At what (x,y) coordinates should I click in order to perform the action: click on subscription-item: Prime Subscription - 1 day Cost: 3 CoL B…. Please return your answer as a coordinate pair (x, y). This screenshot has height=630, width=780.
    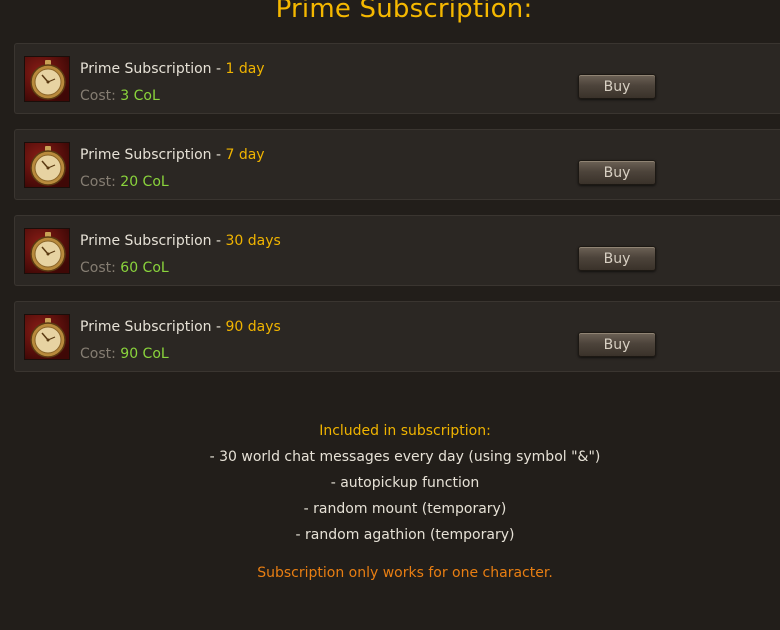
    Looking at the image, I should click on (397, 78).